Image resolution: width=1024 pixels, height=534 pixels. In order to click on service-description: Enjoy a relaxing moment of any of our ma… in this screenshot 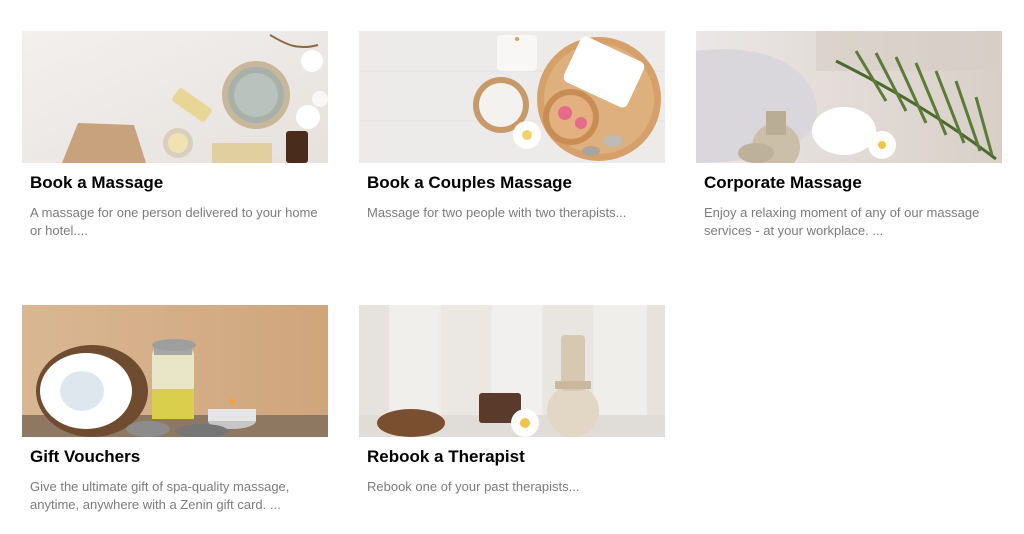, I will do `click(842, 221)`.